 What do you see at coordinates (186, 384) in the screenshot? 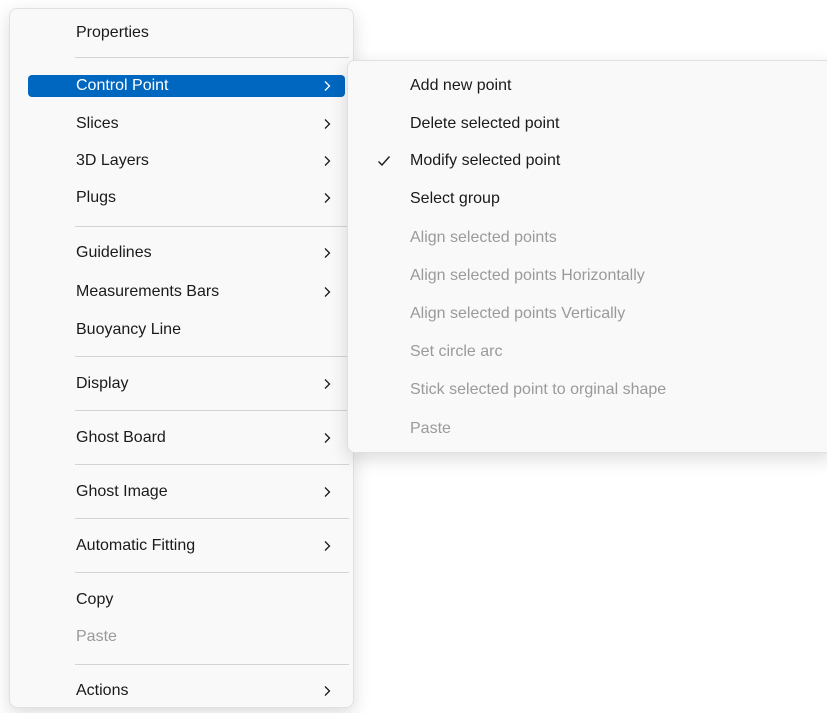
I see `menu-item-display: Display` at bounding box center [186, 384].